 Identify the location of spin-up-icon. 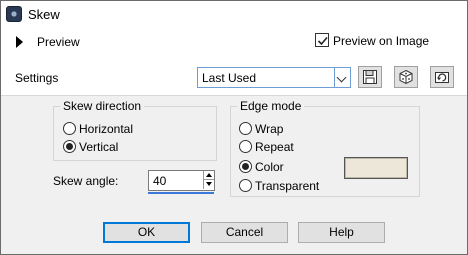
(208, 175).